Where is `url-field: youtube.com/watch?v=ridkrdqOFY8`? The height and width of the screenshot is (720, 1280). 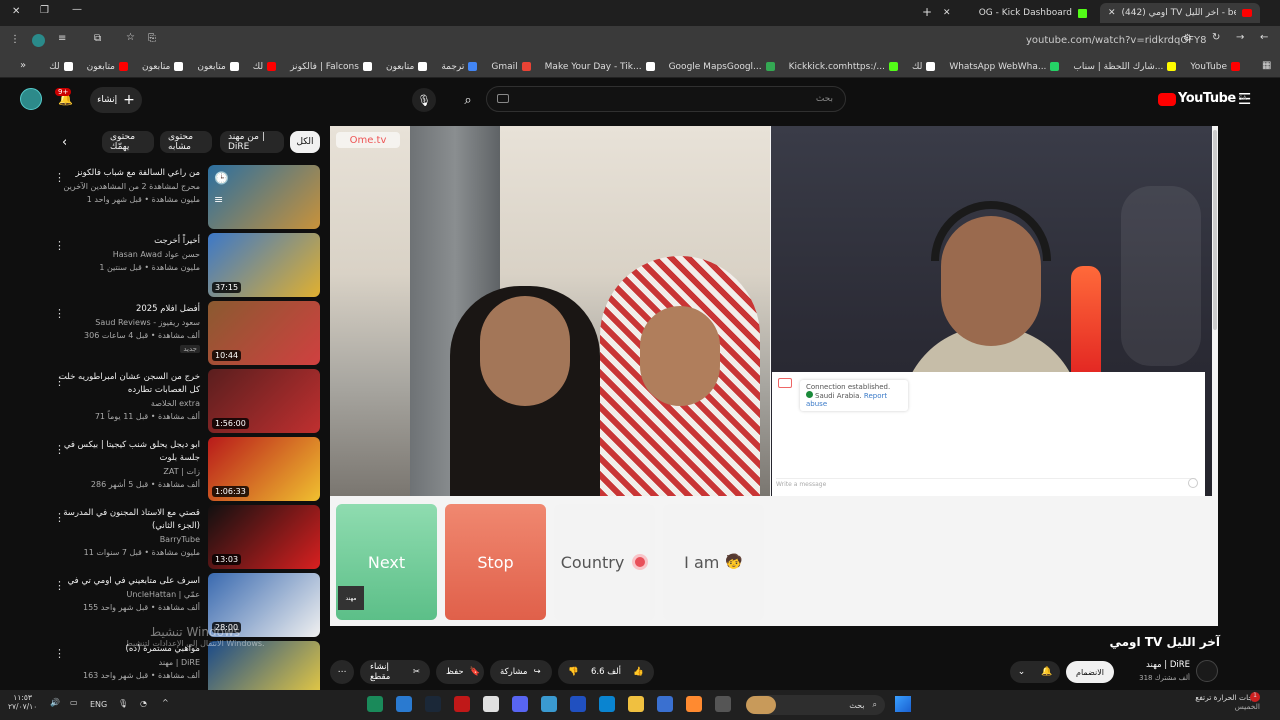
url-field: youtube.com/watch?v=ridkrdqOFY8 is located at coordinates (1116, 40).